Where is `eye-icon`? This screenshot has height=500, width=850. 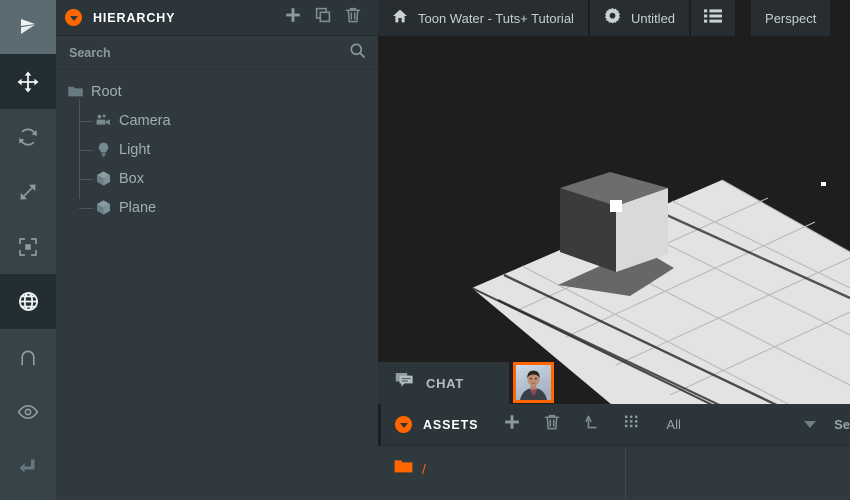
eye-icon is located at coordinates (28, 412).